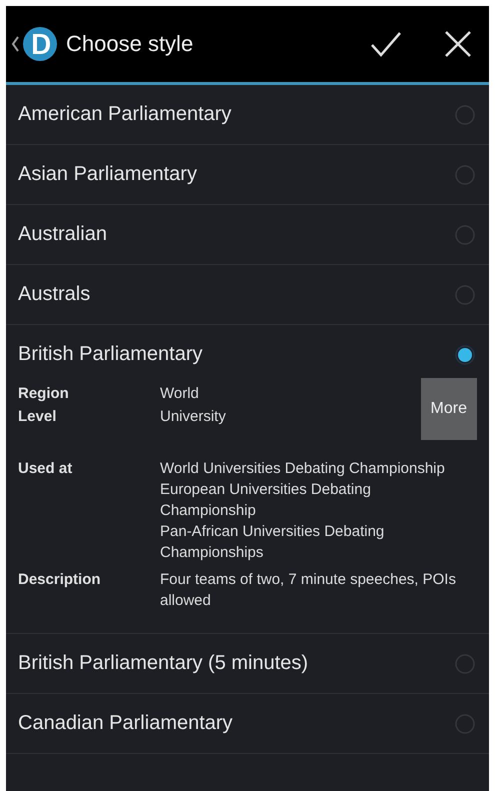  Describe the element at coordinates (236, 663) in the screenshot. I see `style-option: British Parliamentary (5 minutes)` at that location.